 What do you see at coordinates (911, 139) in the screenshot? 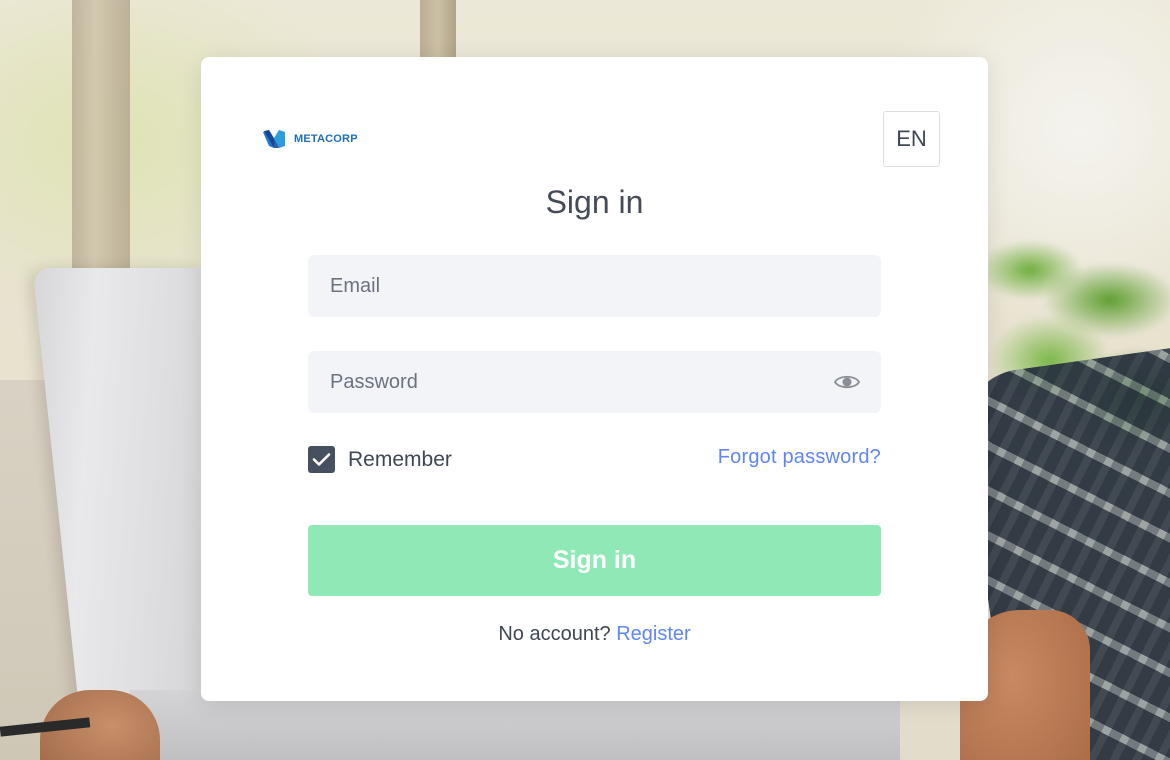
I see `language-selector-button: EN` at bounding box center [911, 139].